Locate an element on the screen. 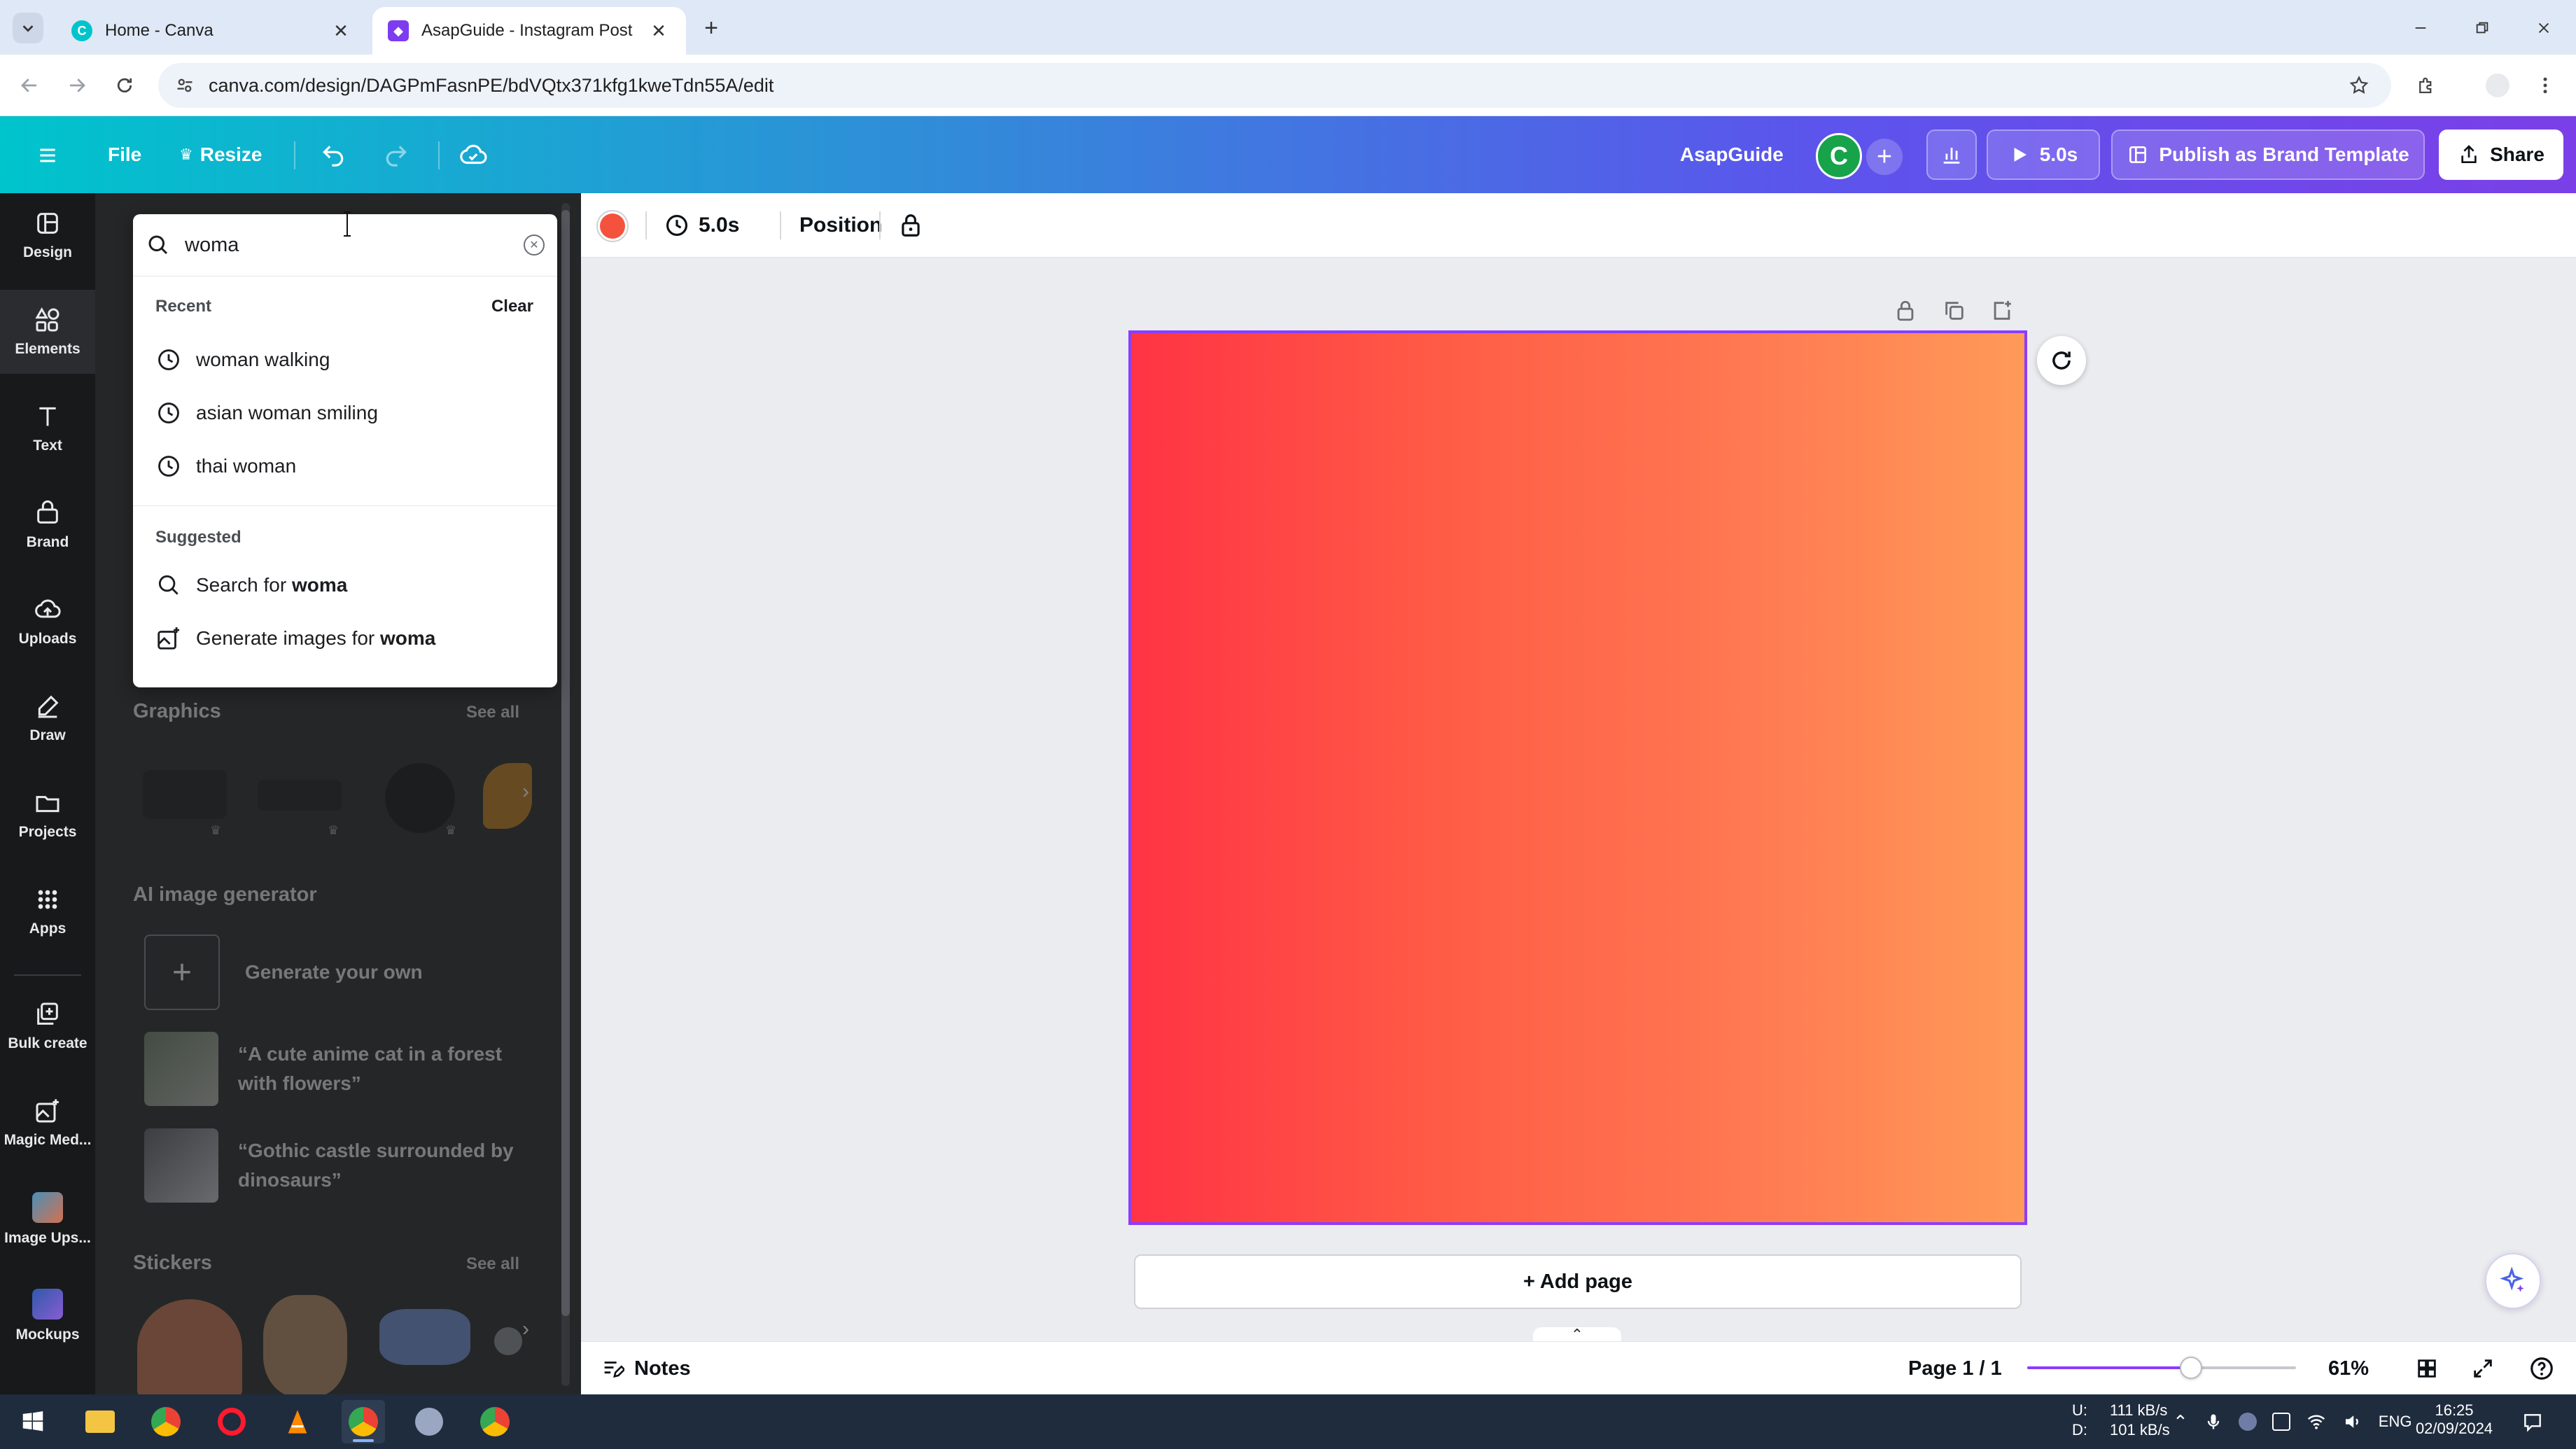 The width and height of the screenshot is (2576, 1449). graphics-carousel: ♛ ♛ ♛ › is located at coordinates (347, 801).